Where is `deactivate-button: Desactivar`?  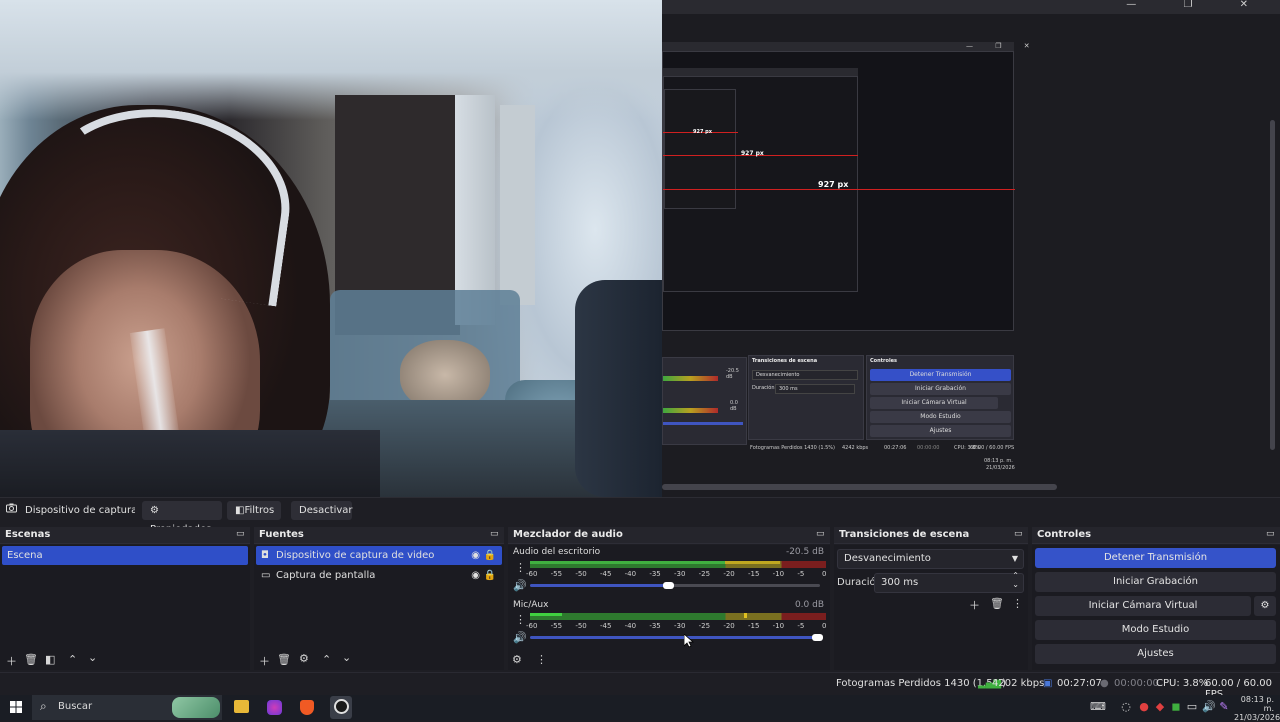
deactivate-button: Desactivar is located at coordinates (322, 510).